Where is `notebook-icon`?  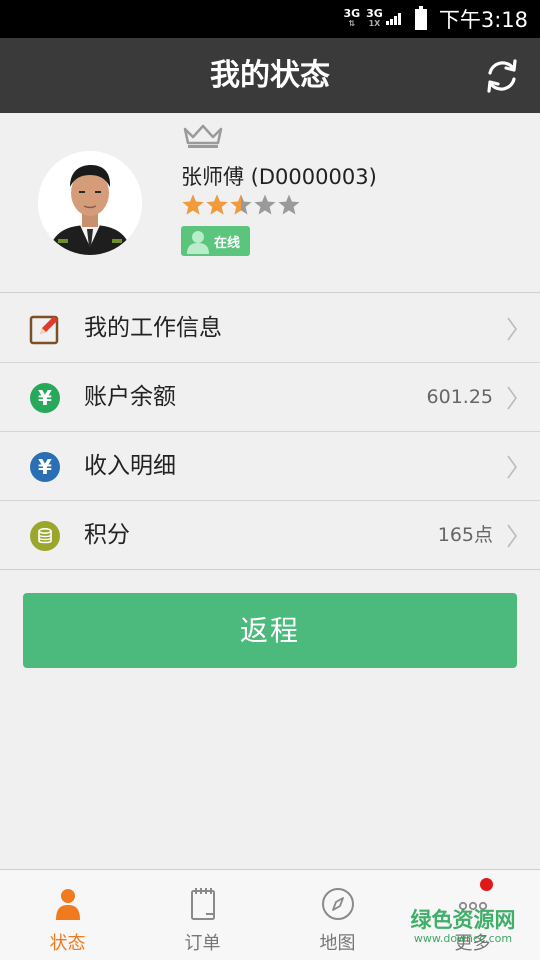
notebook-icon is located at coordinates (202, 904).